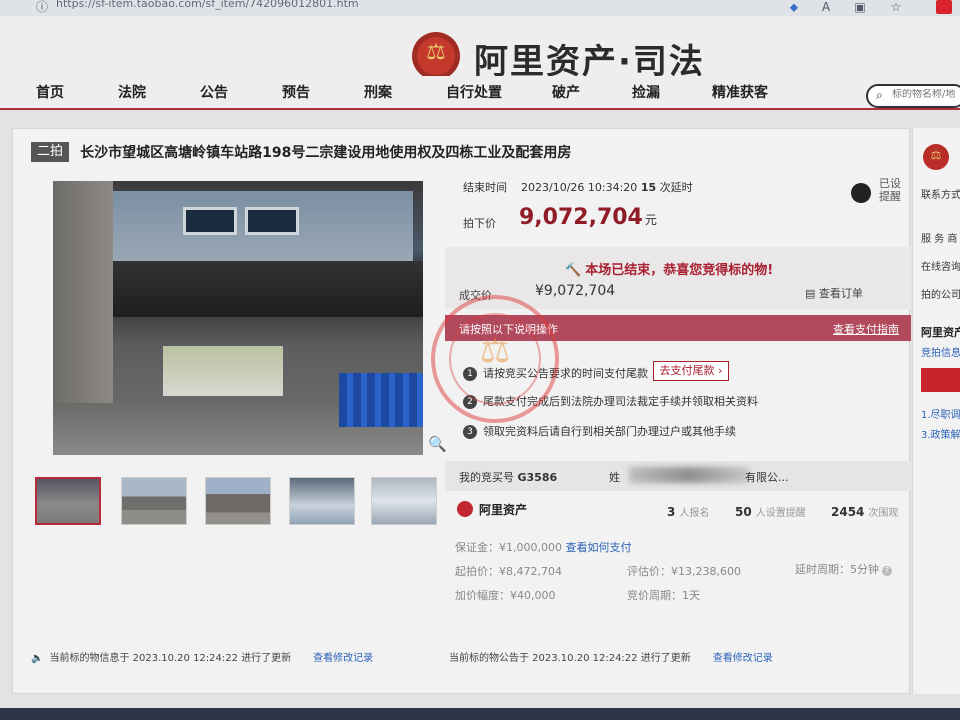 Image resolution: width=960 pixels, height=720 pixels. Describe the element at coordinates (343, 658) in the screenshot. I see `view-info-changes-link: 查看修改记录` at that location.